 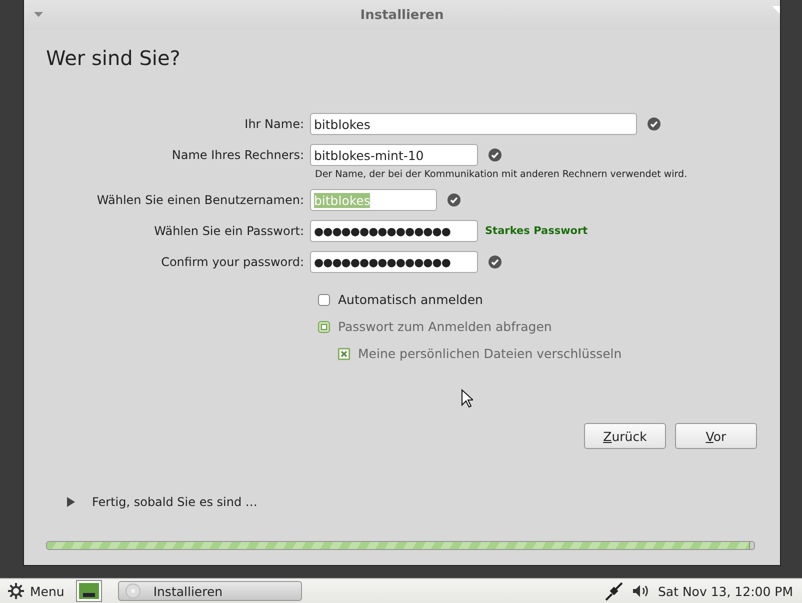 I want to click on disc-icon, so click(x=133, y=591).